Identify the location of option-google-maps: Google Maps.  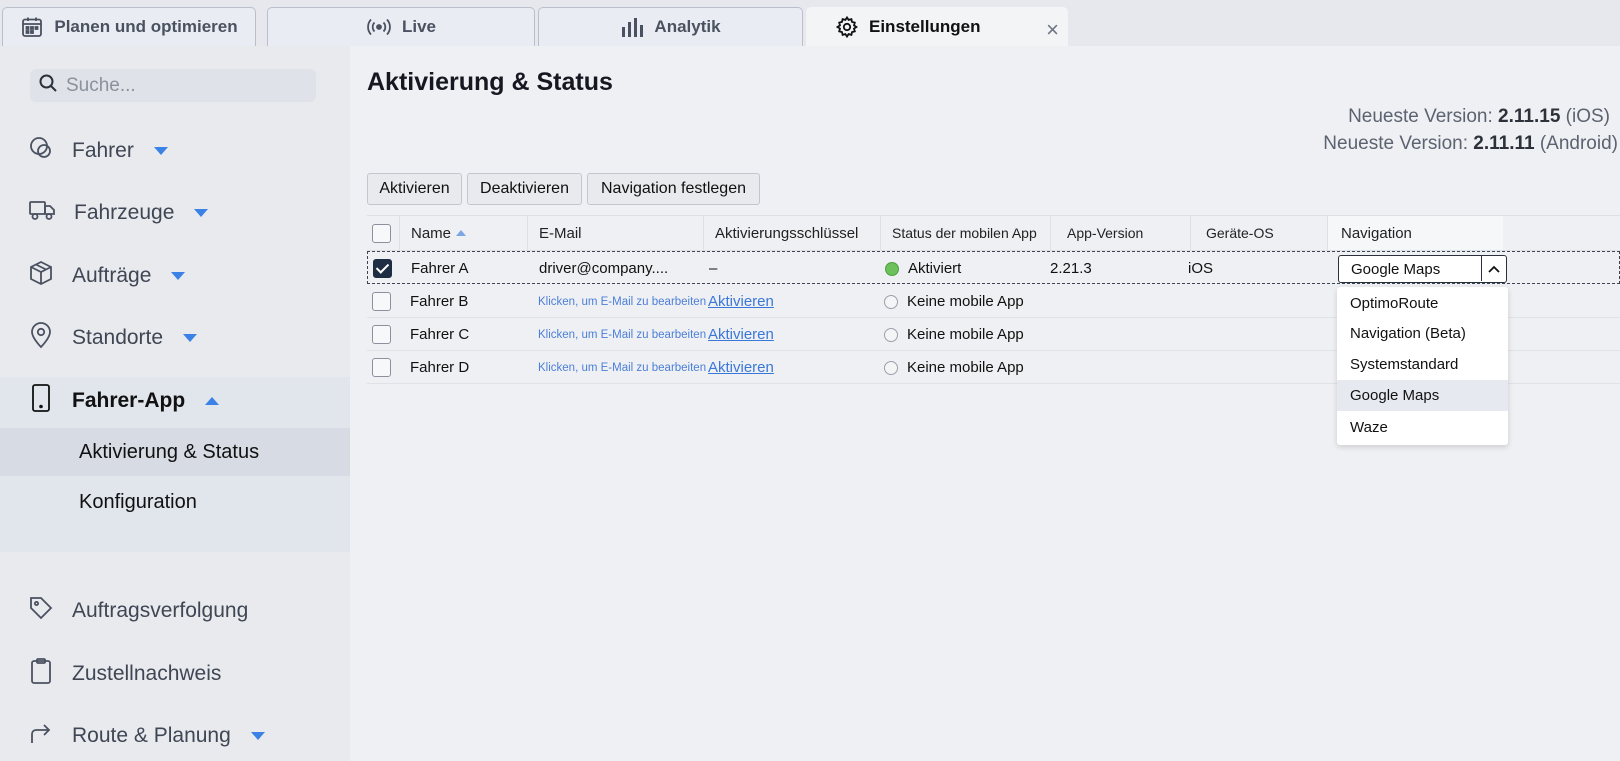
(1422, 395).